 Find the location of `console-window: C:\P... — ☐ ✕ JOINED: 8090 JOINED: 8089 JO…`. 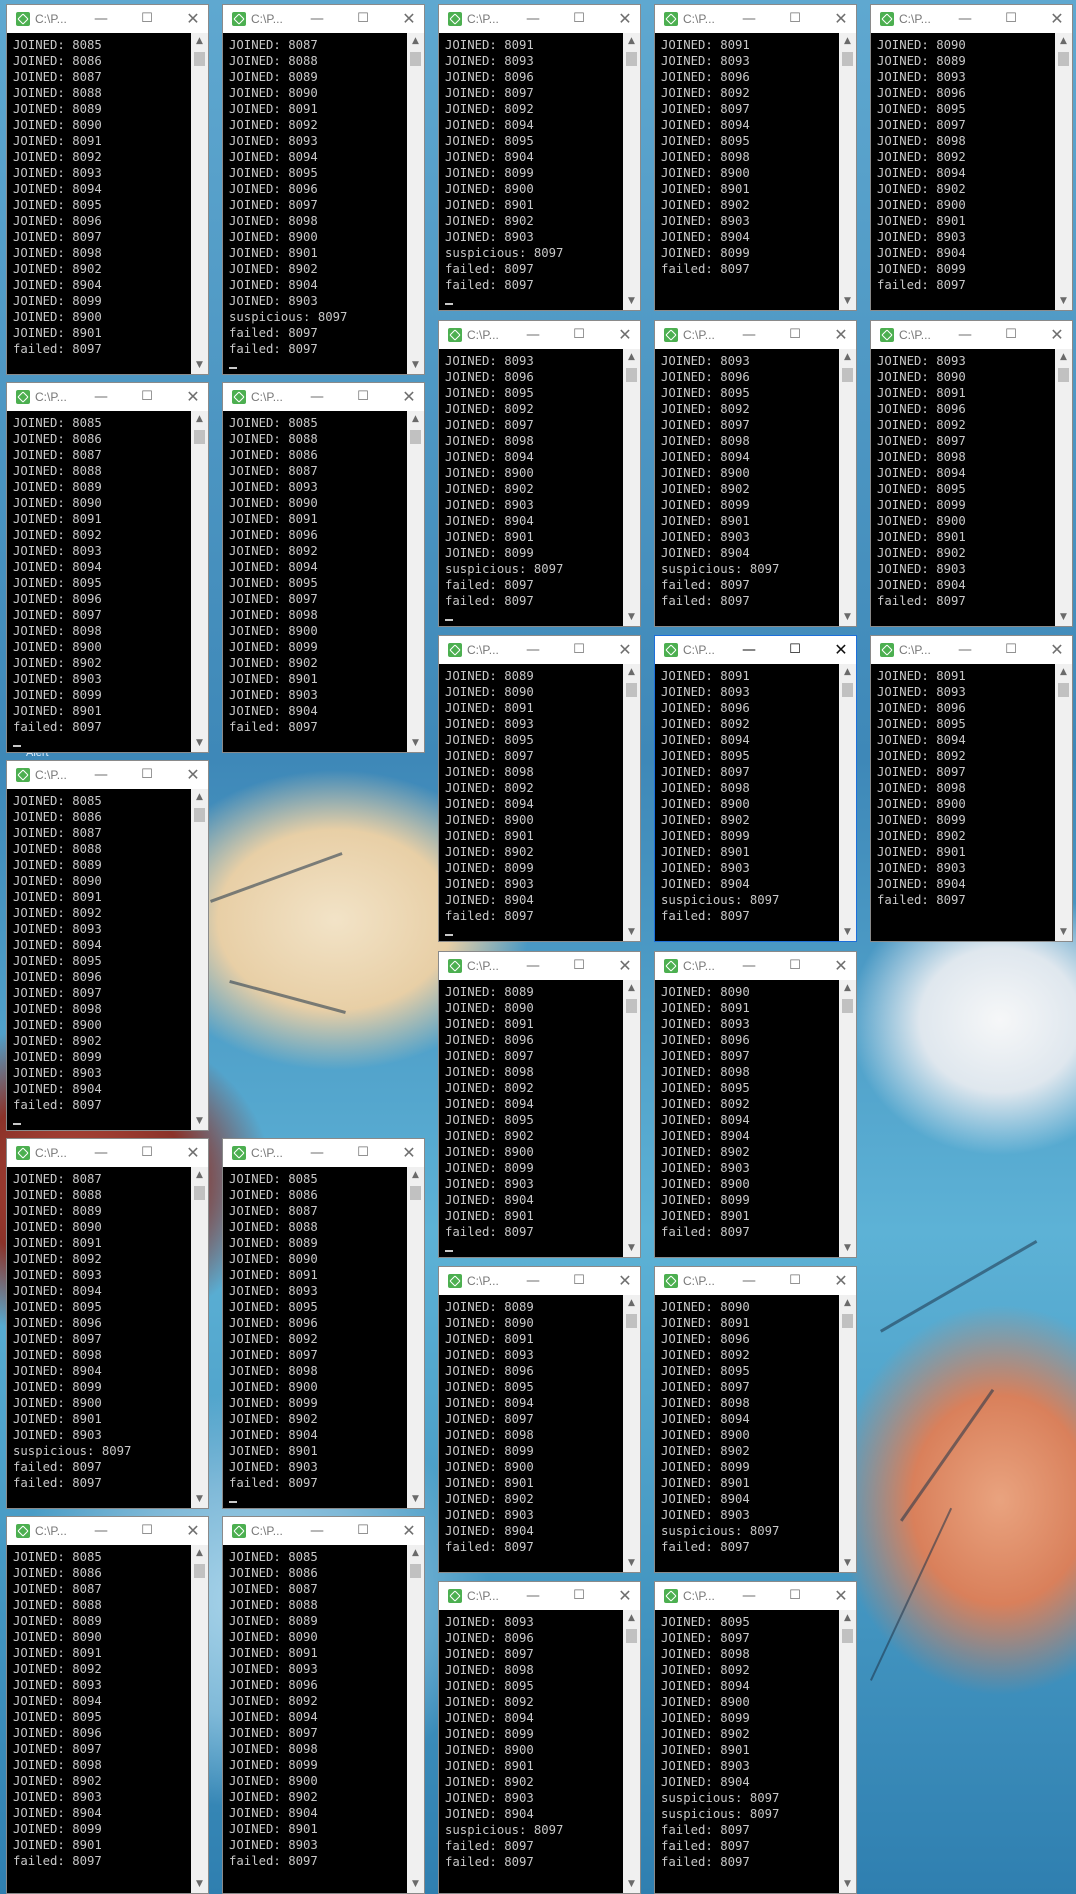

console-window: C:\P... — ☐ ✕ JOINED: 8090 JOINED: 8089 JO… is located at coordinates (971, 157).